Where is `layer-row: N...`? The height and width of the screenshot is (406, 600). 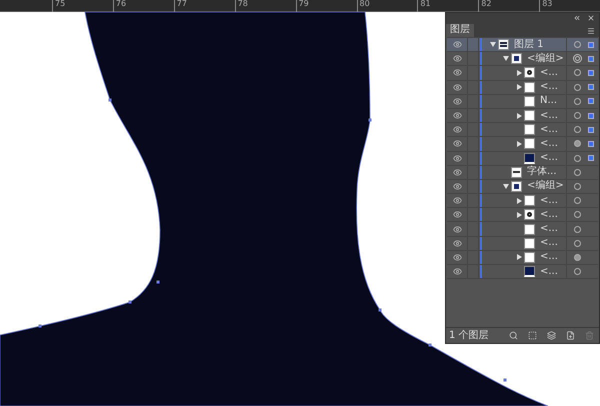 layer-row: N... is located at coordinates (522, 101).